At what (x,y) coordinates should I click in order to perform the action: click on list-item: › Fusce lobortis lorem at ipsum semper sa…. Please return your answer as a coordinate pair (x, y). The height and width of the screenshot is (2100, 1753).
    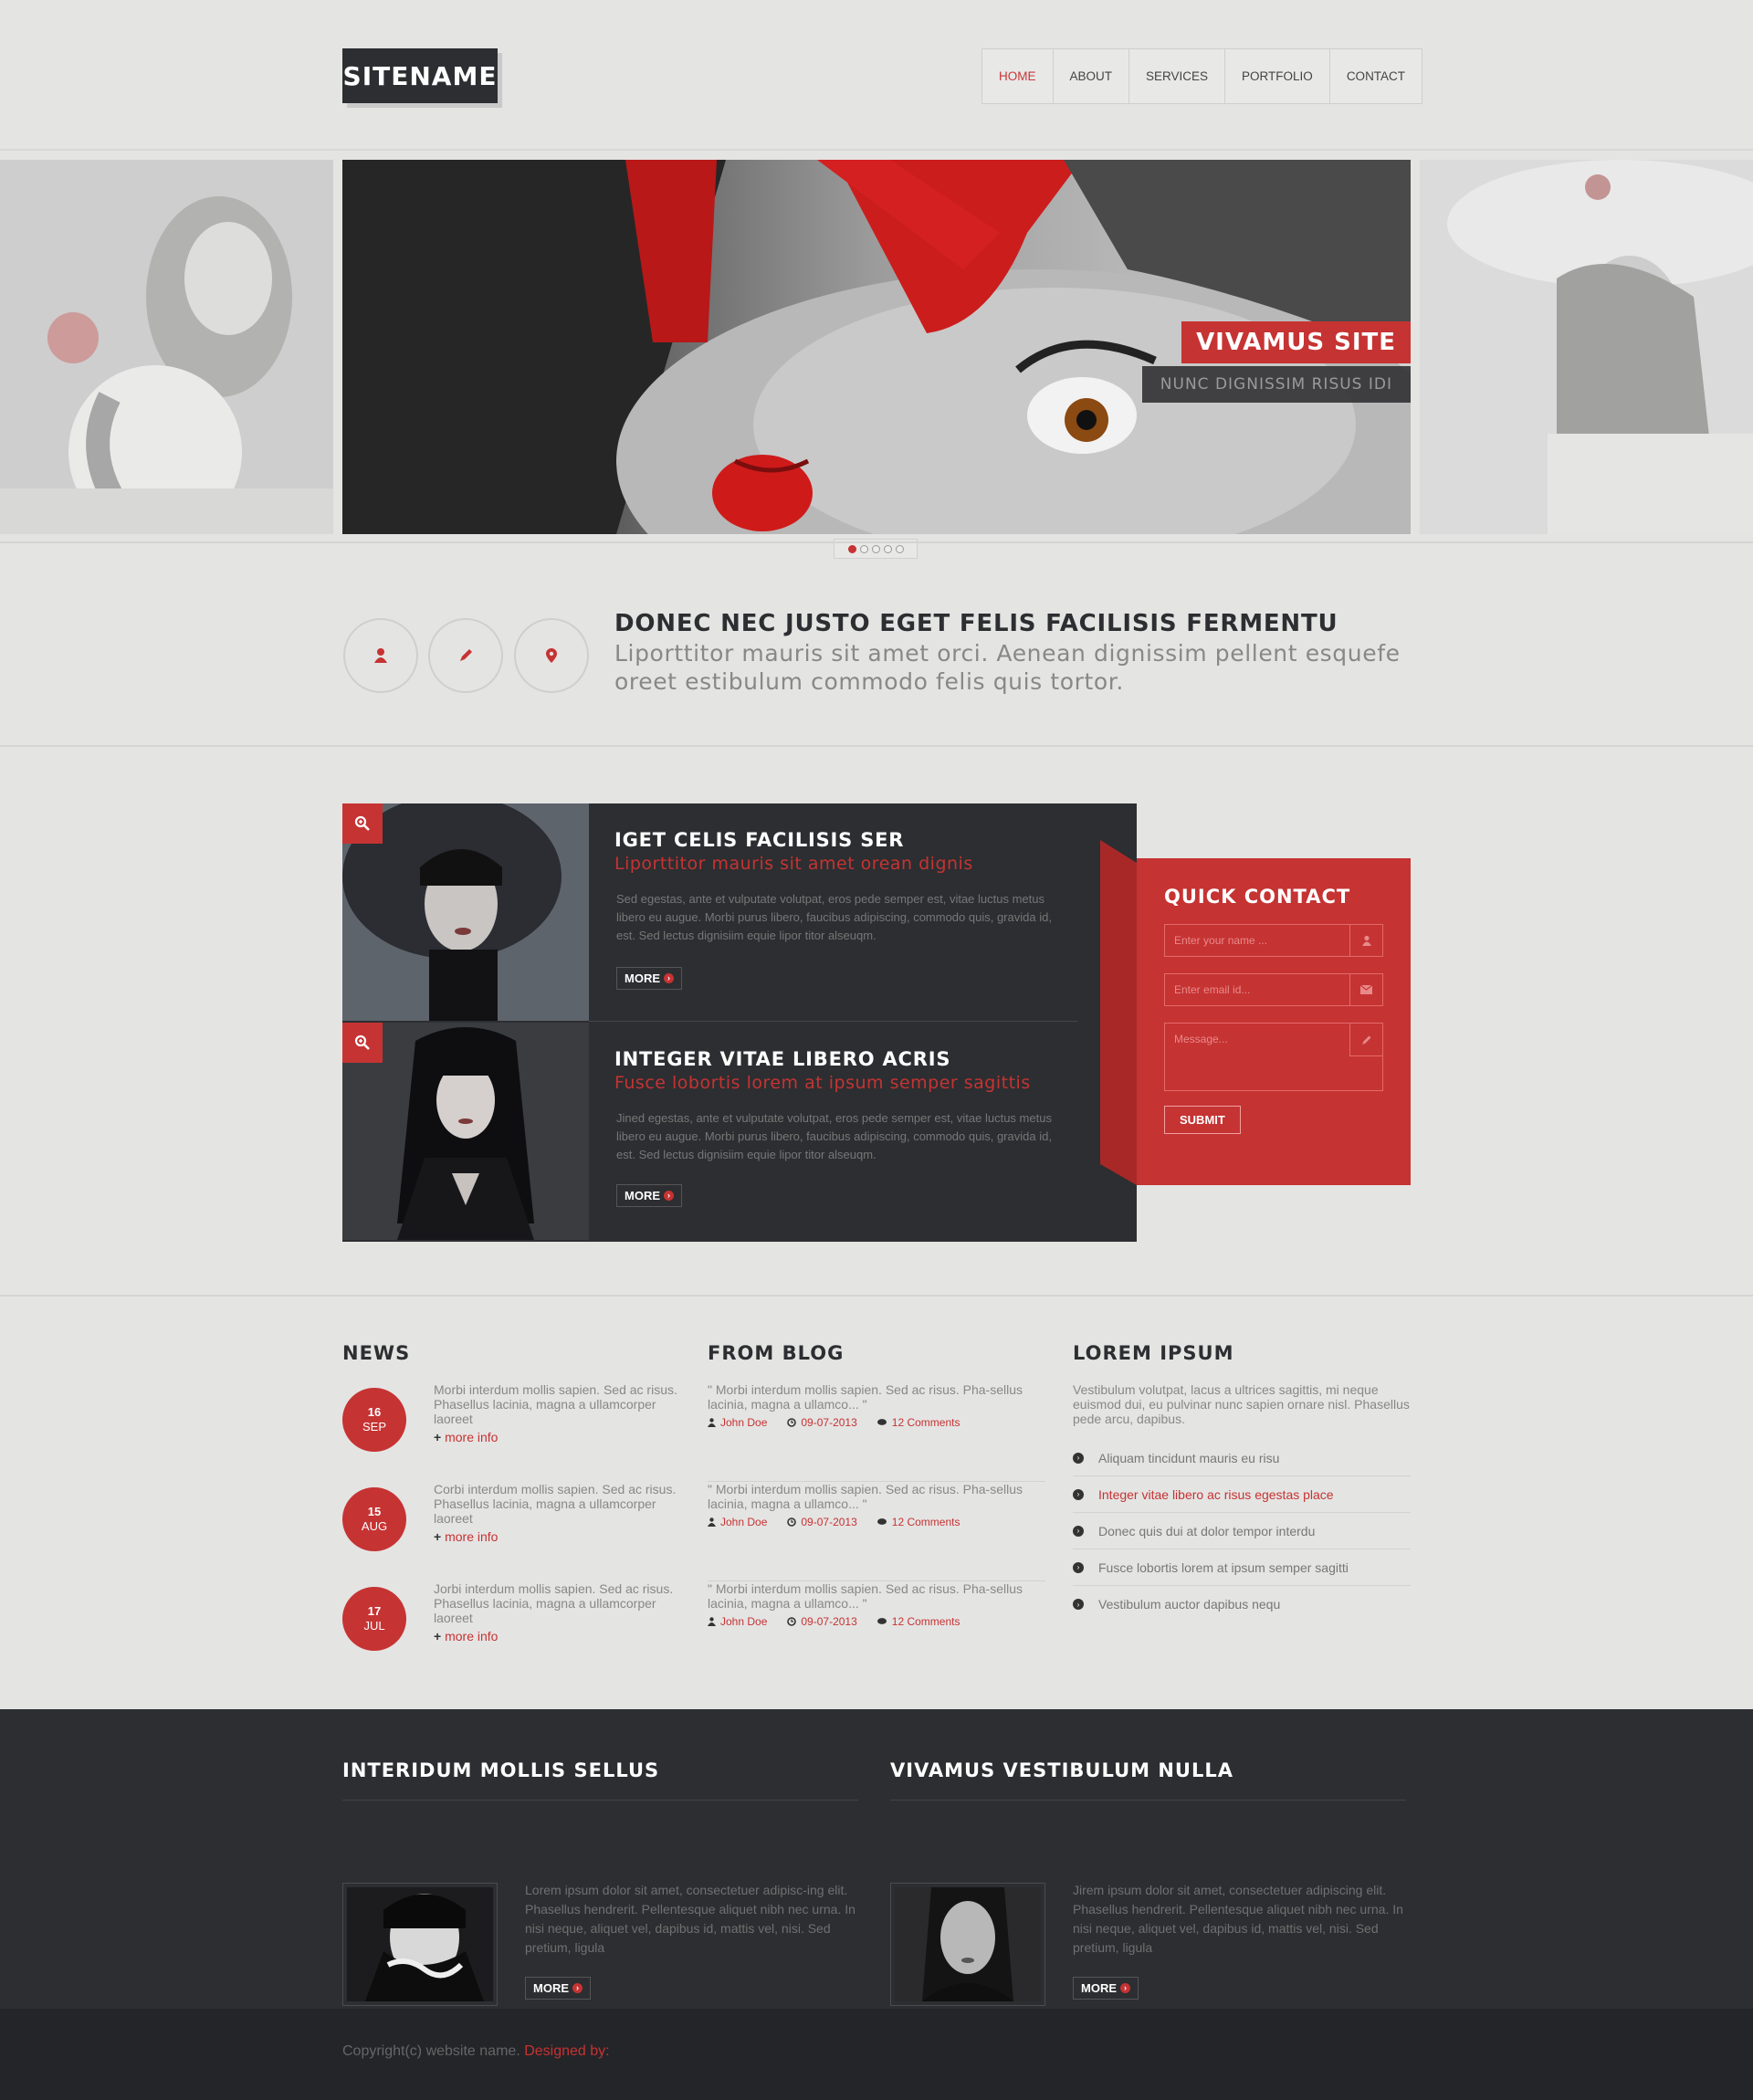
    Looking at the image, I should click on (1242, 1567).